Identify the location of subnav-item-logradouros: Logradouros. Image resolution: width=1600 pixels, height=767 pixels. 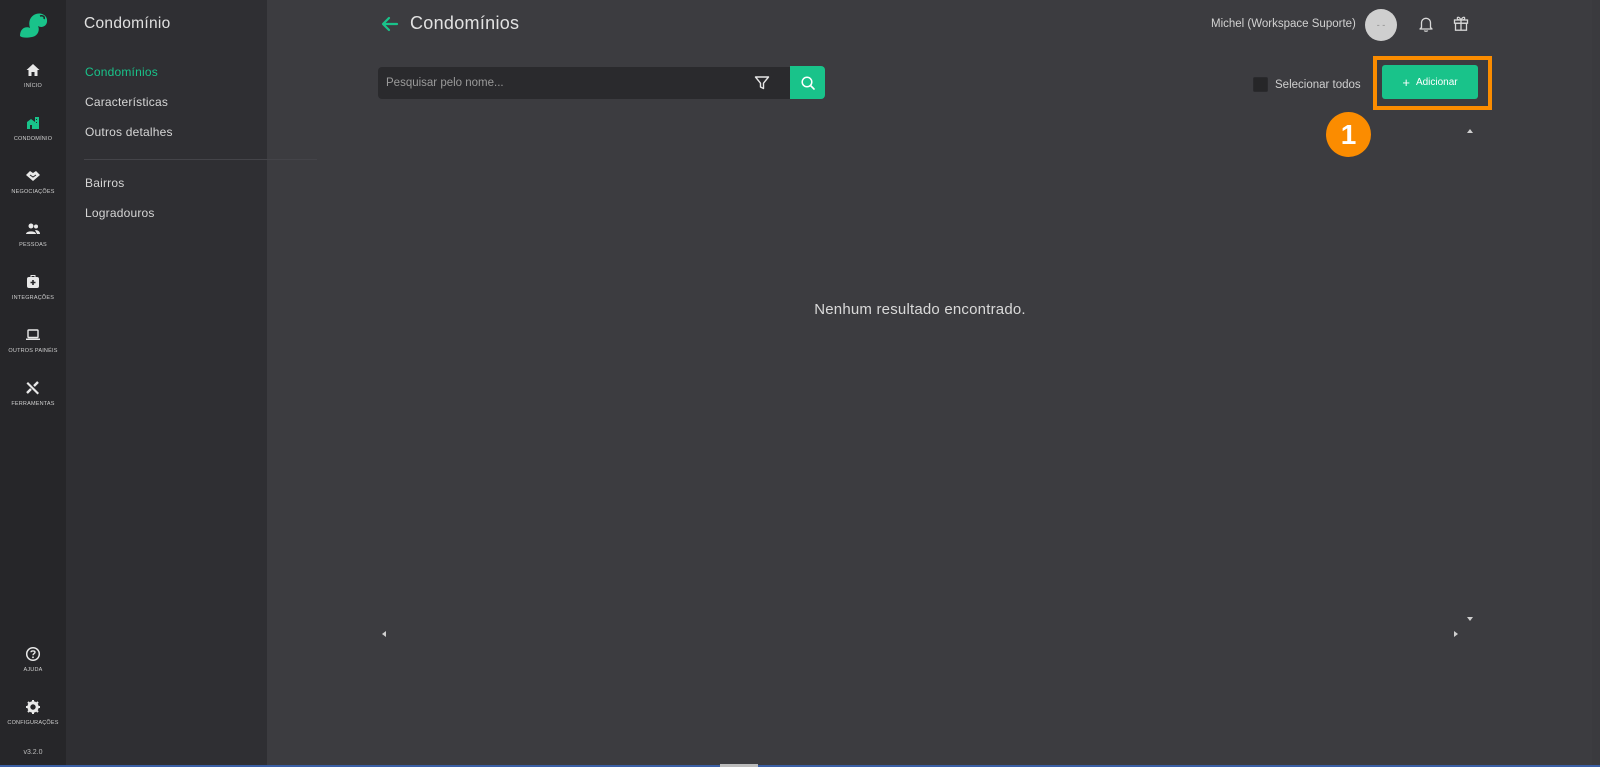
(120, 213).